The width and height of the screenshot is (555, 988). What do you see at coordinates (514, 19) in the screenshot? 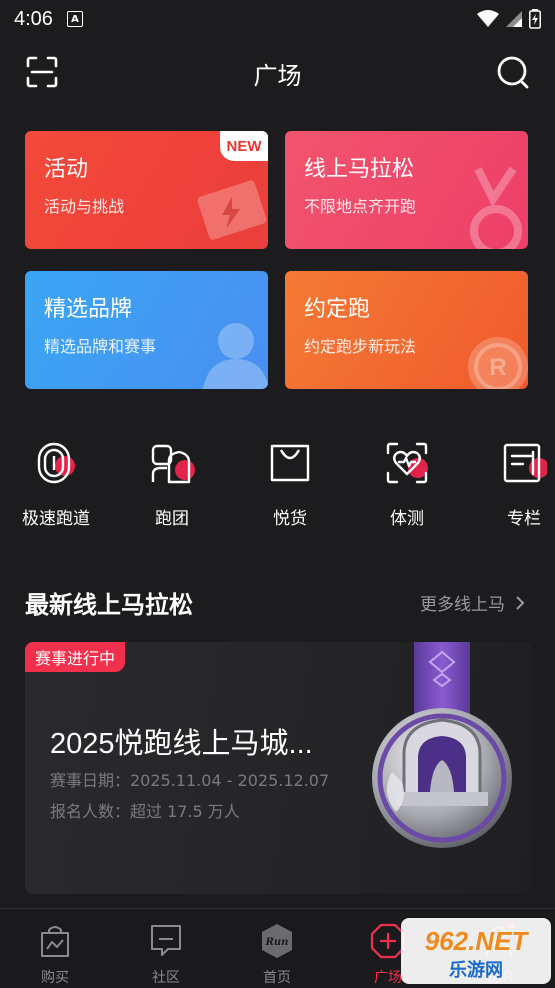
I see `signal-icon` at bounding box center [514, 19].